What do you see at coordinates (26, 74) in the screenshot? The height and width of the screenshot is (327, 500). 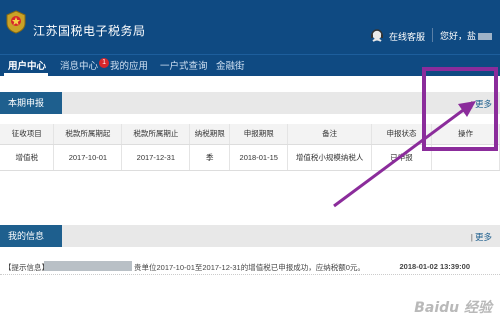 I see `active-nav-indicator` at bounding box center [26, 74].